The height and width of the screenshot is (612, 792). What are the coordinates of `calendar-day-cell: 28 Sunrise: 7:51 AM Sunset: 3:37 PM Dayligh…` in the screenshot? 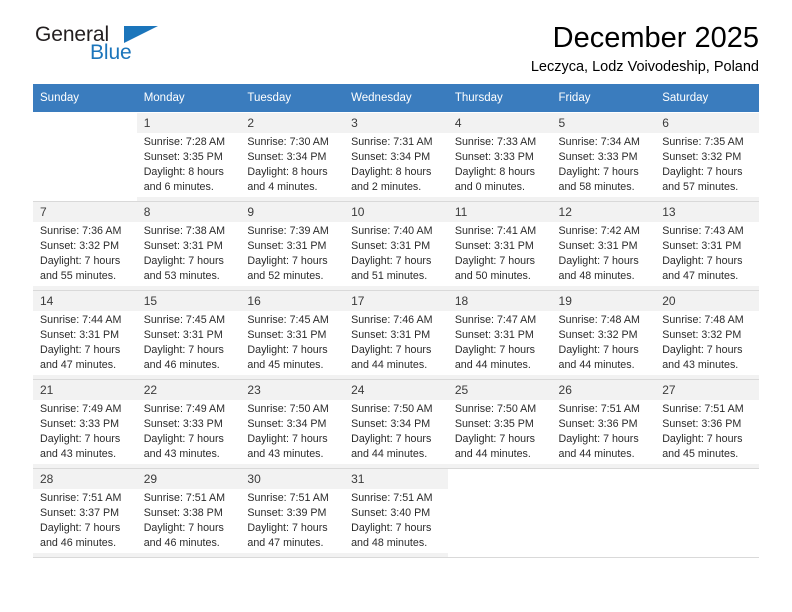 It's located at (85, 513).